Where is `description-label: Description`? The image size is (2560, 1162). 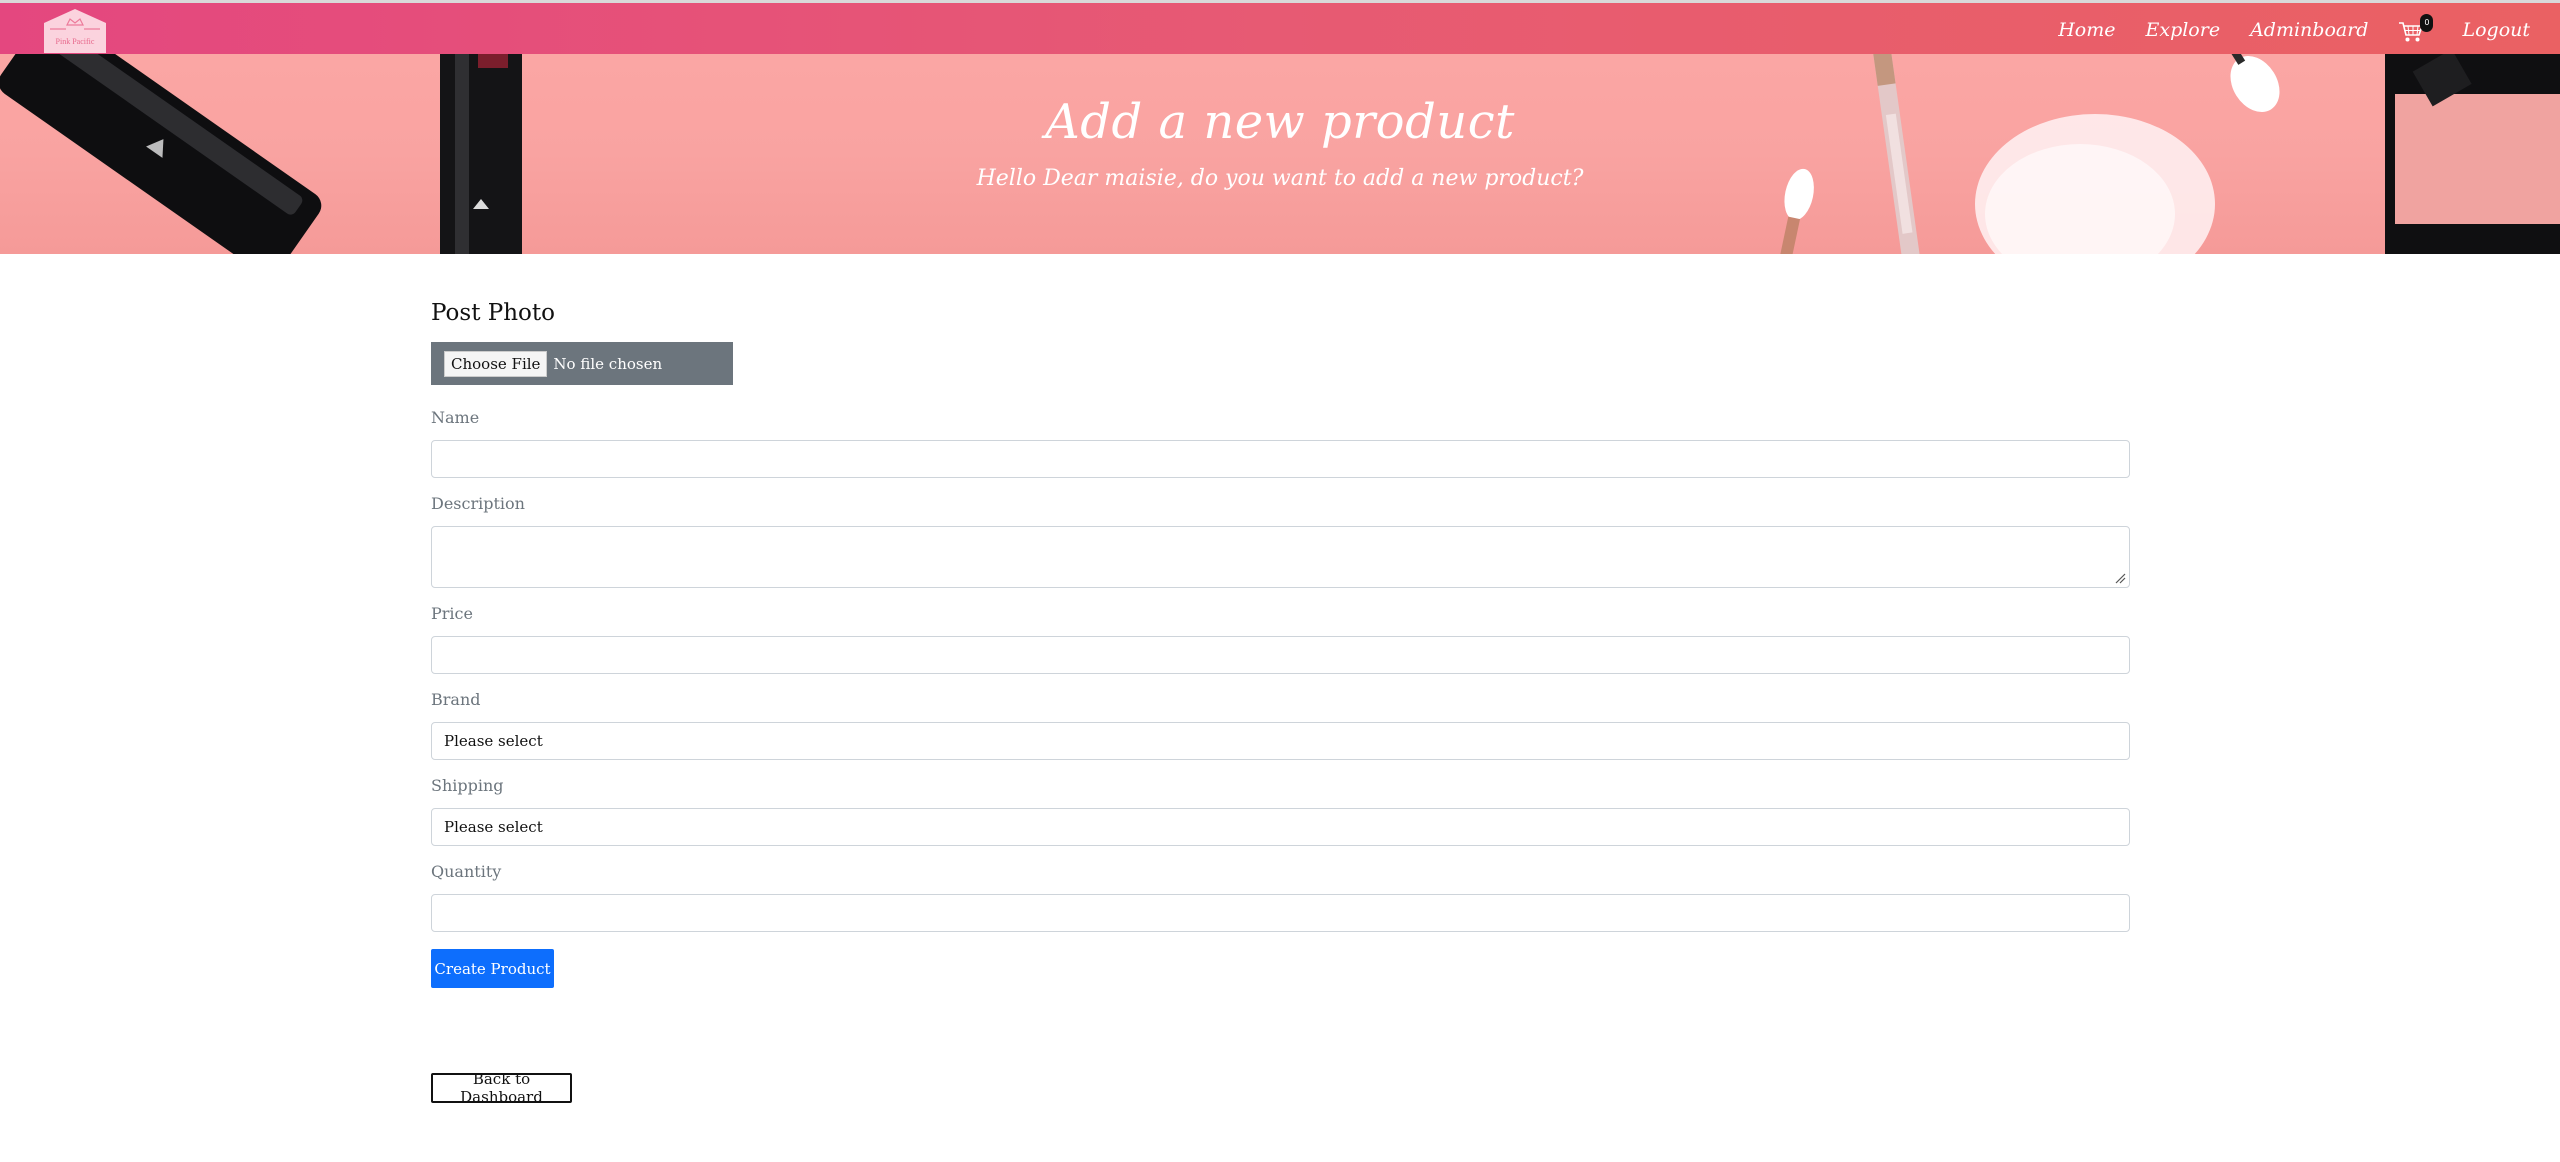 description-label: Description is located at coordinates (478, 503).